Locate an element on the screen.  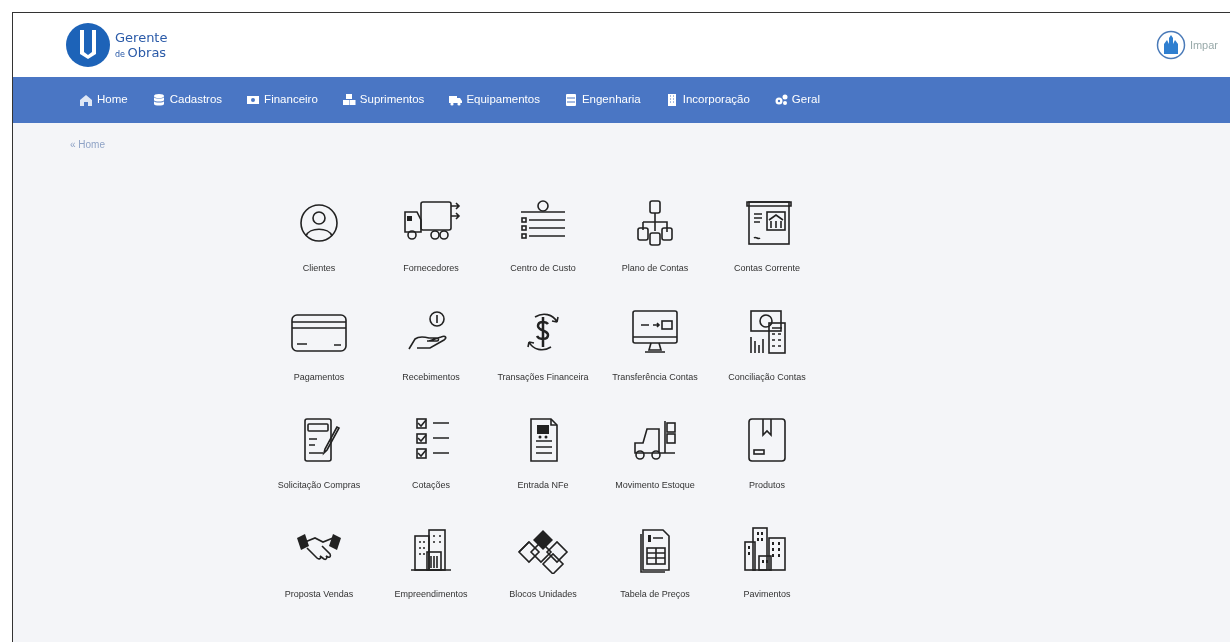
menu-tile: Cotações is located at coordinates (431, 454).